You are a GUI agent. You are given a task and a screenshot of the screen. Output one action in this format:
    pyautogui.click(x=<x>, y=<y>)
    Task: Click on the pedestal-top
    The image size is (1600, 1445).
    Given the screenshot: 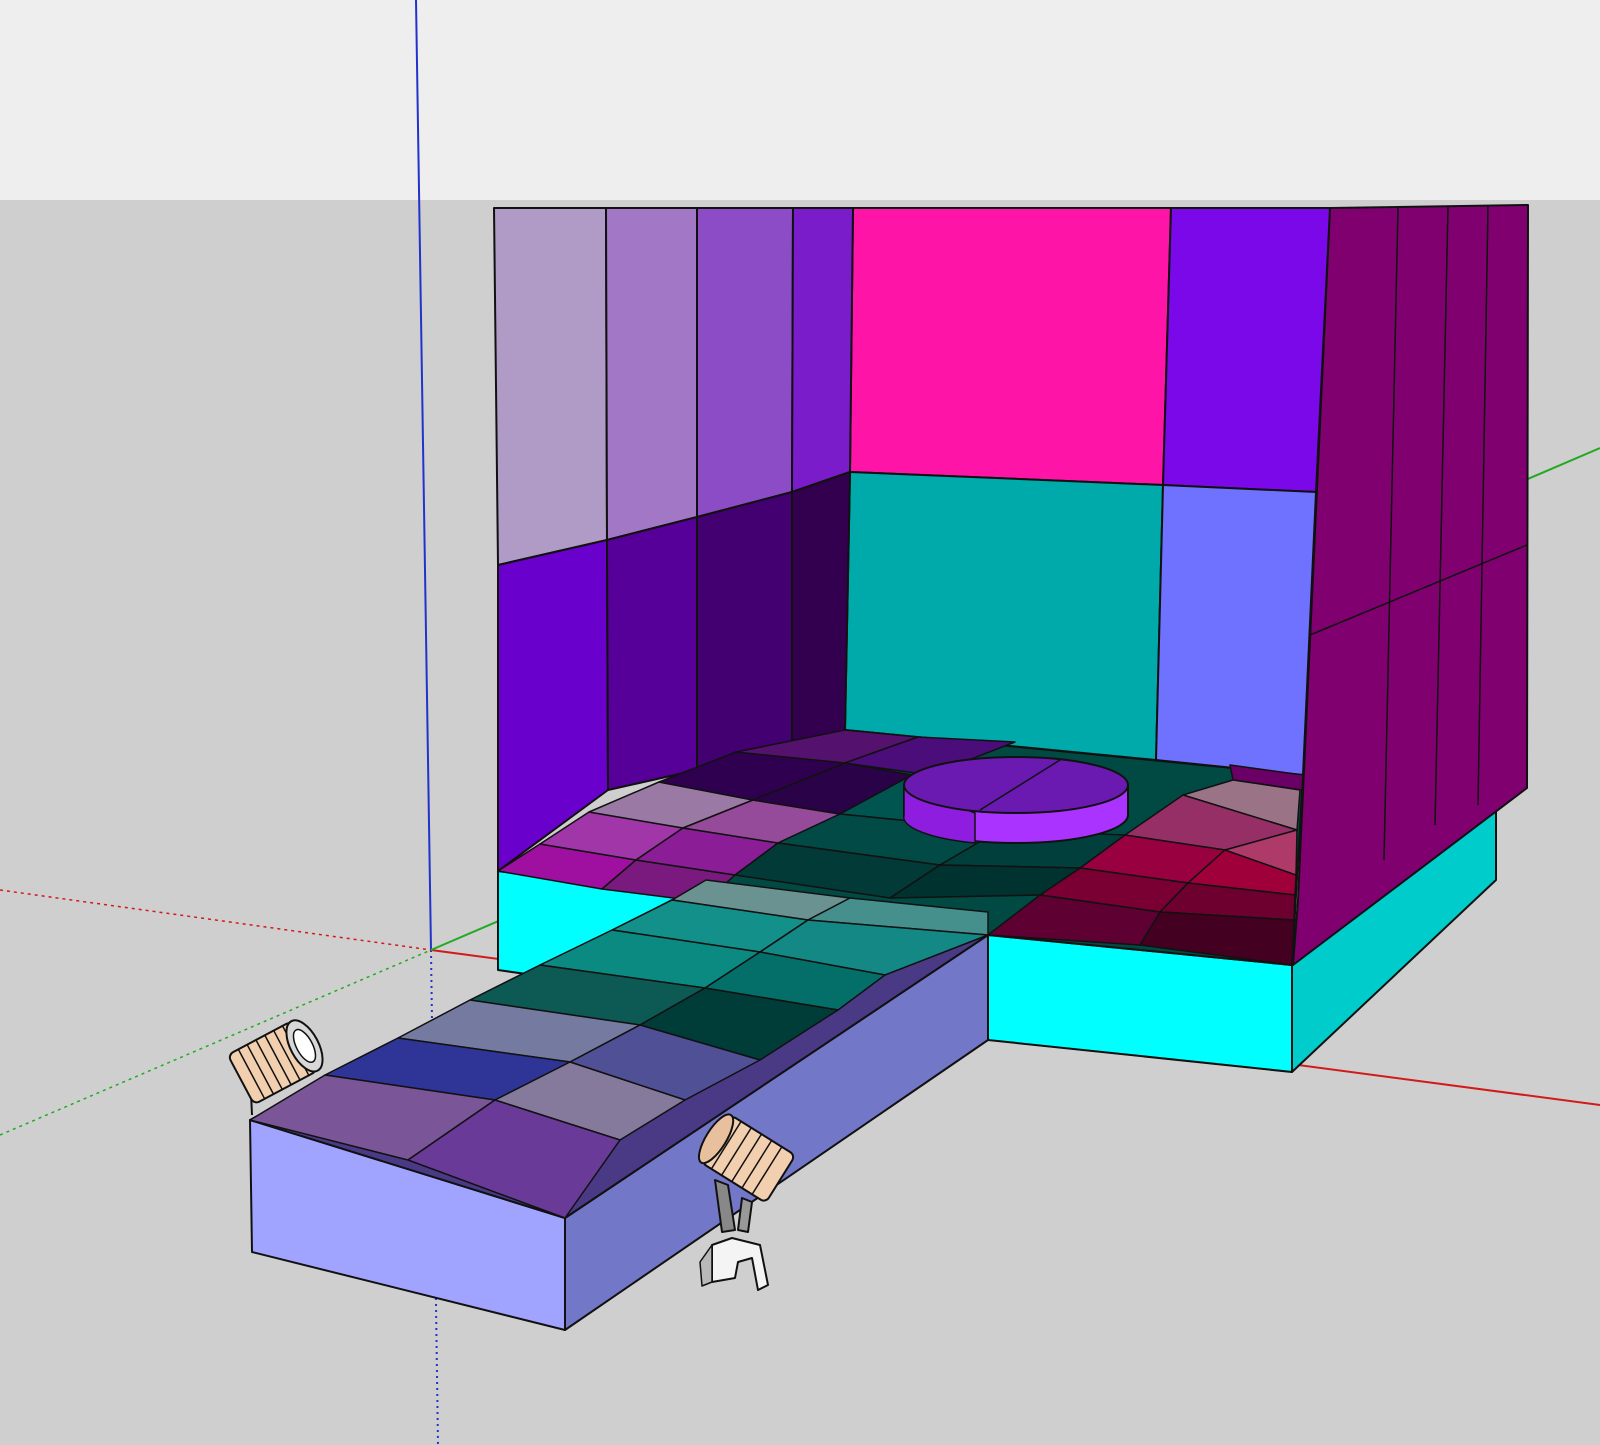 What is the action you would take?
    pyautogui.click(x=1016, y=785)
    